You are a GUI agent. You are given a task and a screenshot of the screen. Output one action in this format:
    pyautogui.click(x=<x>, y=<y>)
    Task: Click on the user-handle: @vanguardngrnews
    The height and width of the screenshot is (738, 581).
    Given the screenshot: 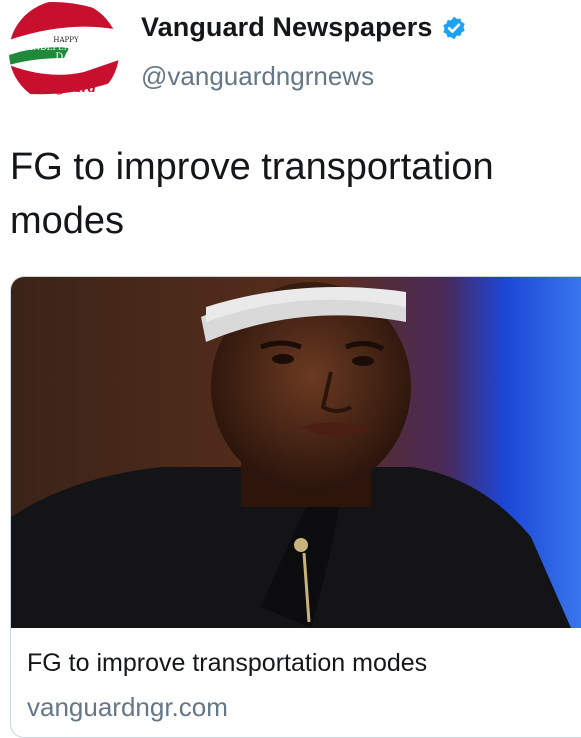 What is the action you would take?
    pyautogui.click(x=257, y=76)
    